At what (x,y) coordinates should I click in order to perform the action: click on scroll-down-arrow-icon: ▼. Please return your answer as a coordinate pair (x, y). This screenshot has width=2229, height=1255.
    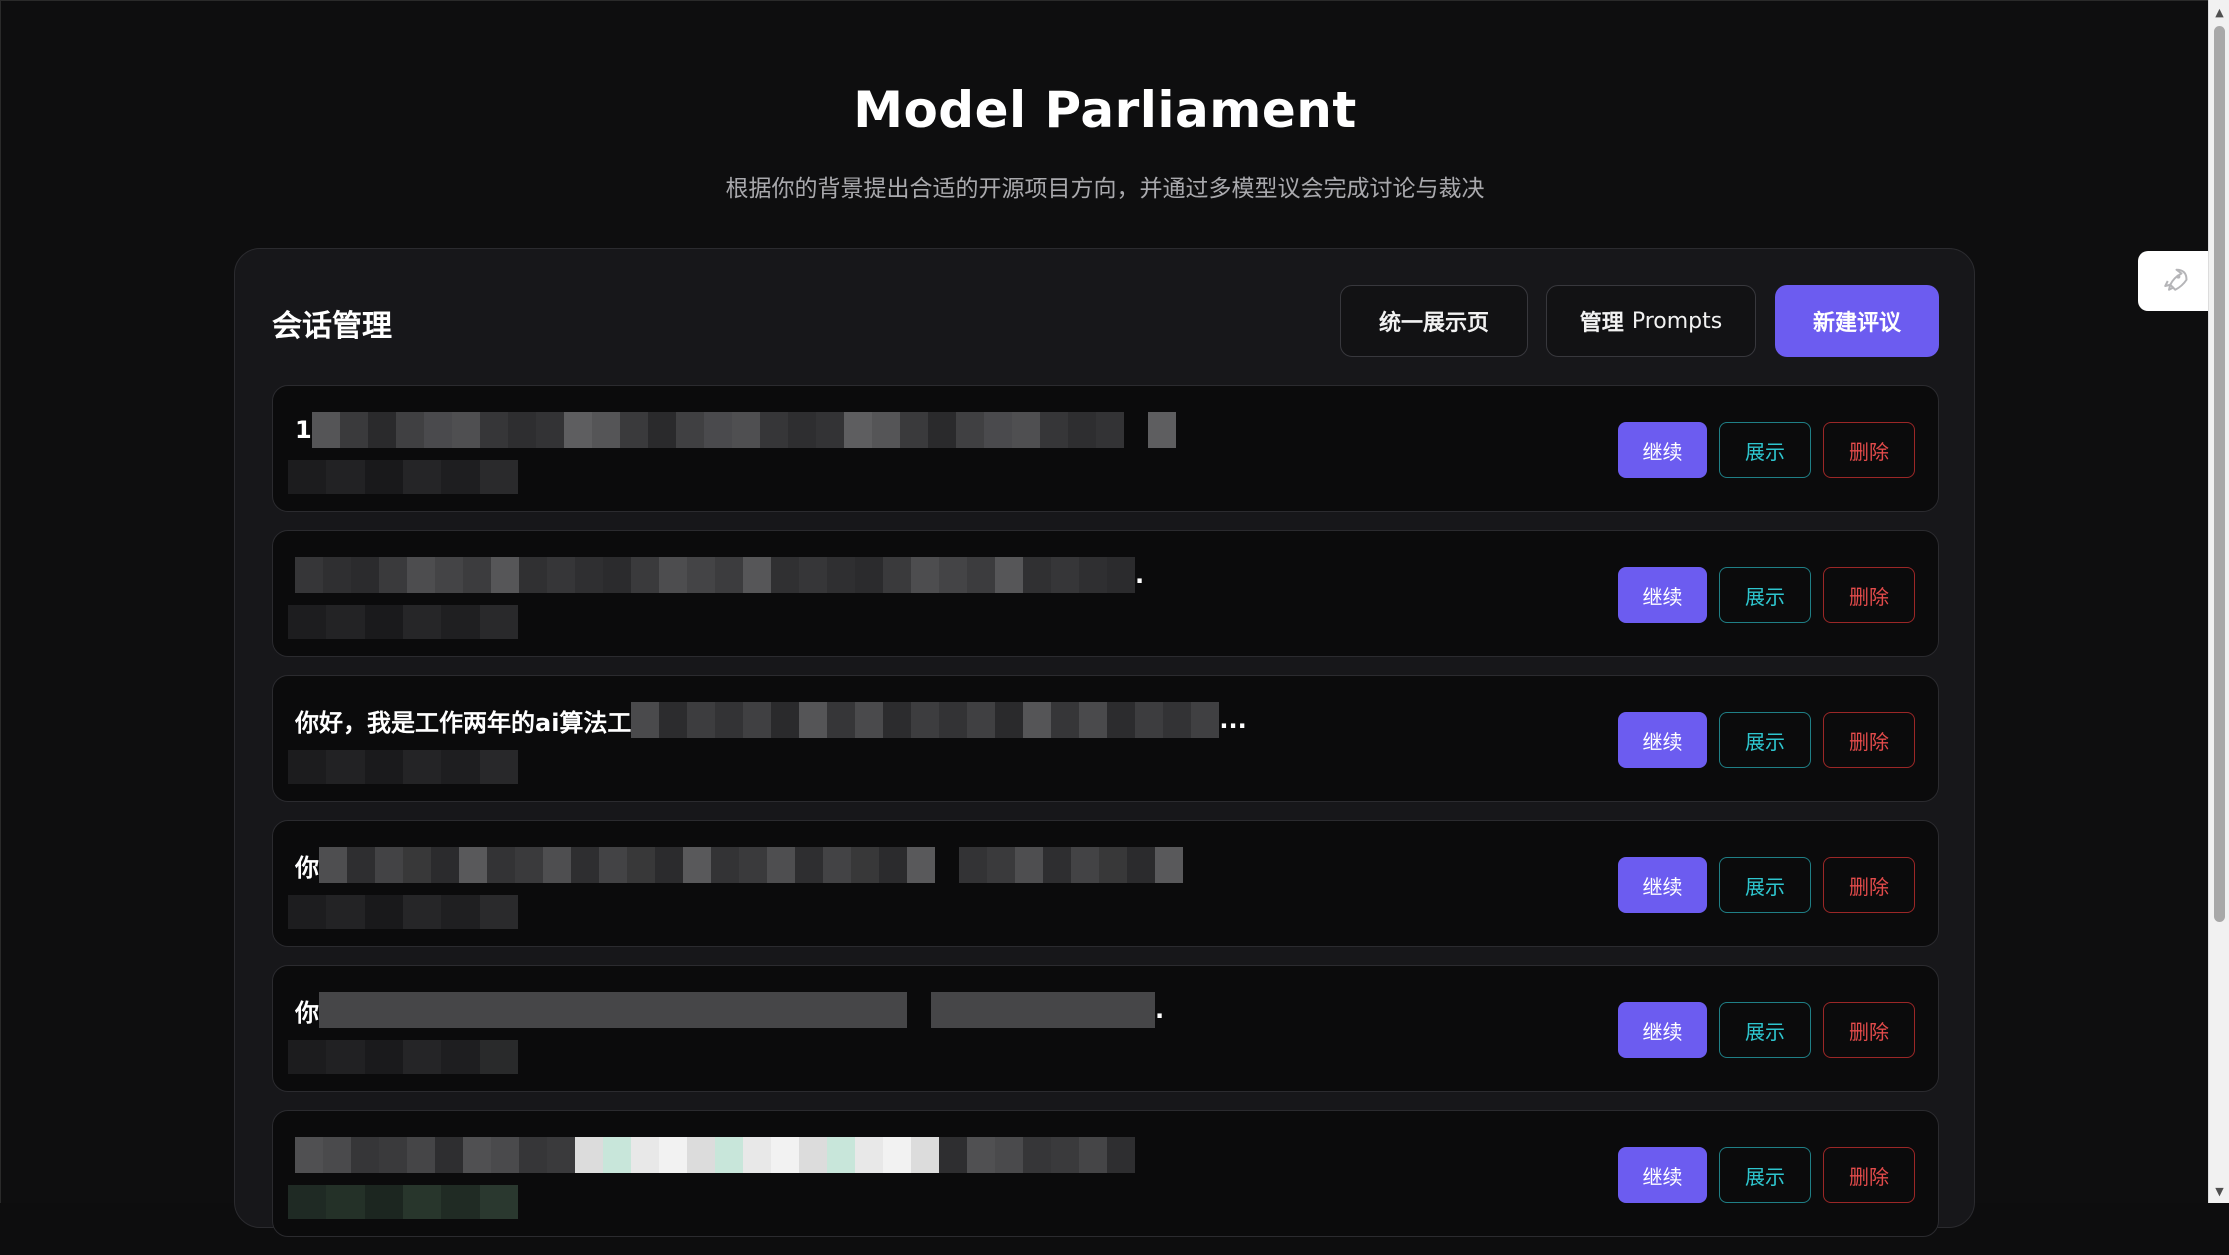
    Looking at the image, I should click on (2219, 1191).